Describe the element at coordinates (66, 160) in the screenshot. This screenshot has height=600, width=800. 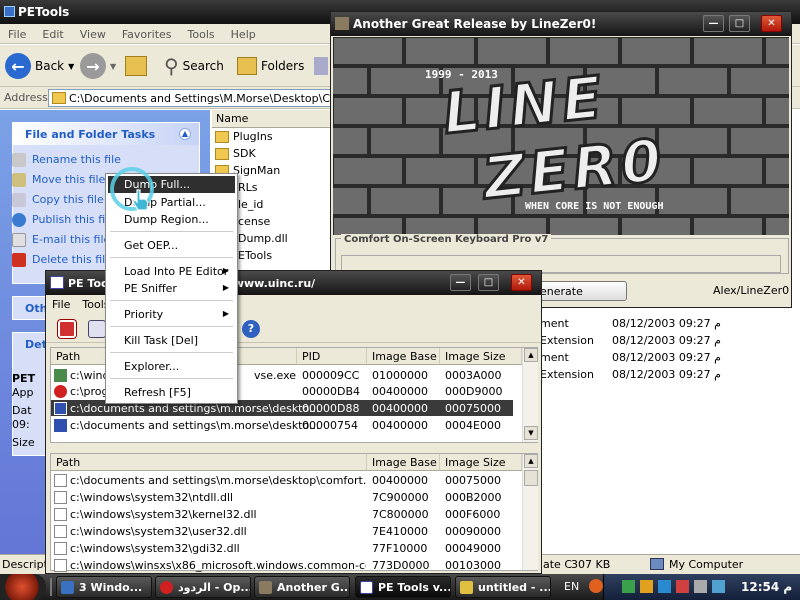
I see `task-rename-file: Rename this file` at that location.